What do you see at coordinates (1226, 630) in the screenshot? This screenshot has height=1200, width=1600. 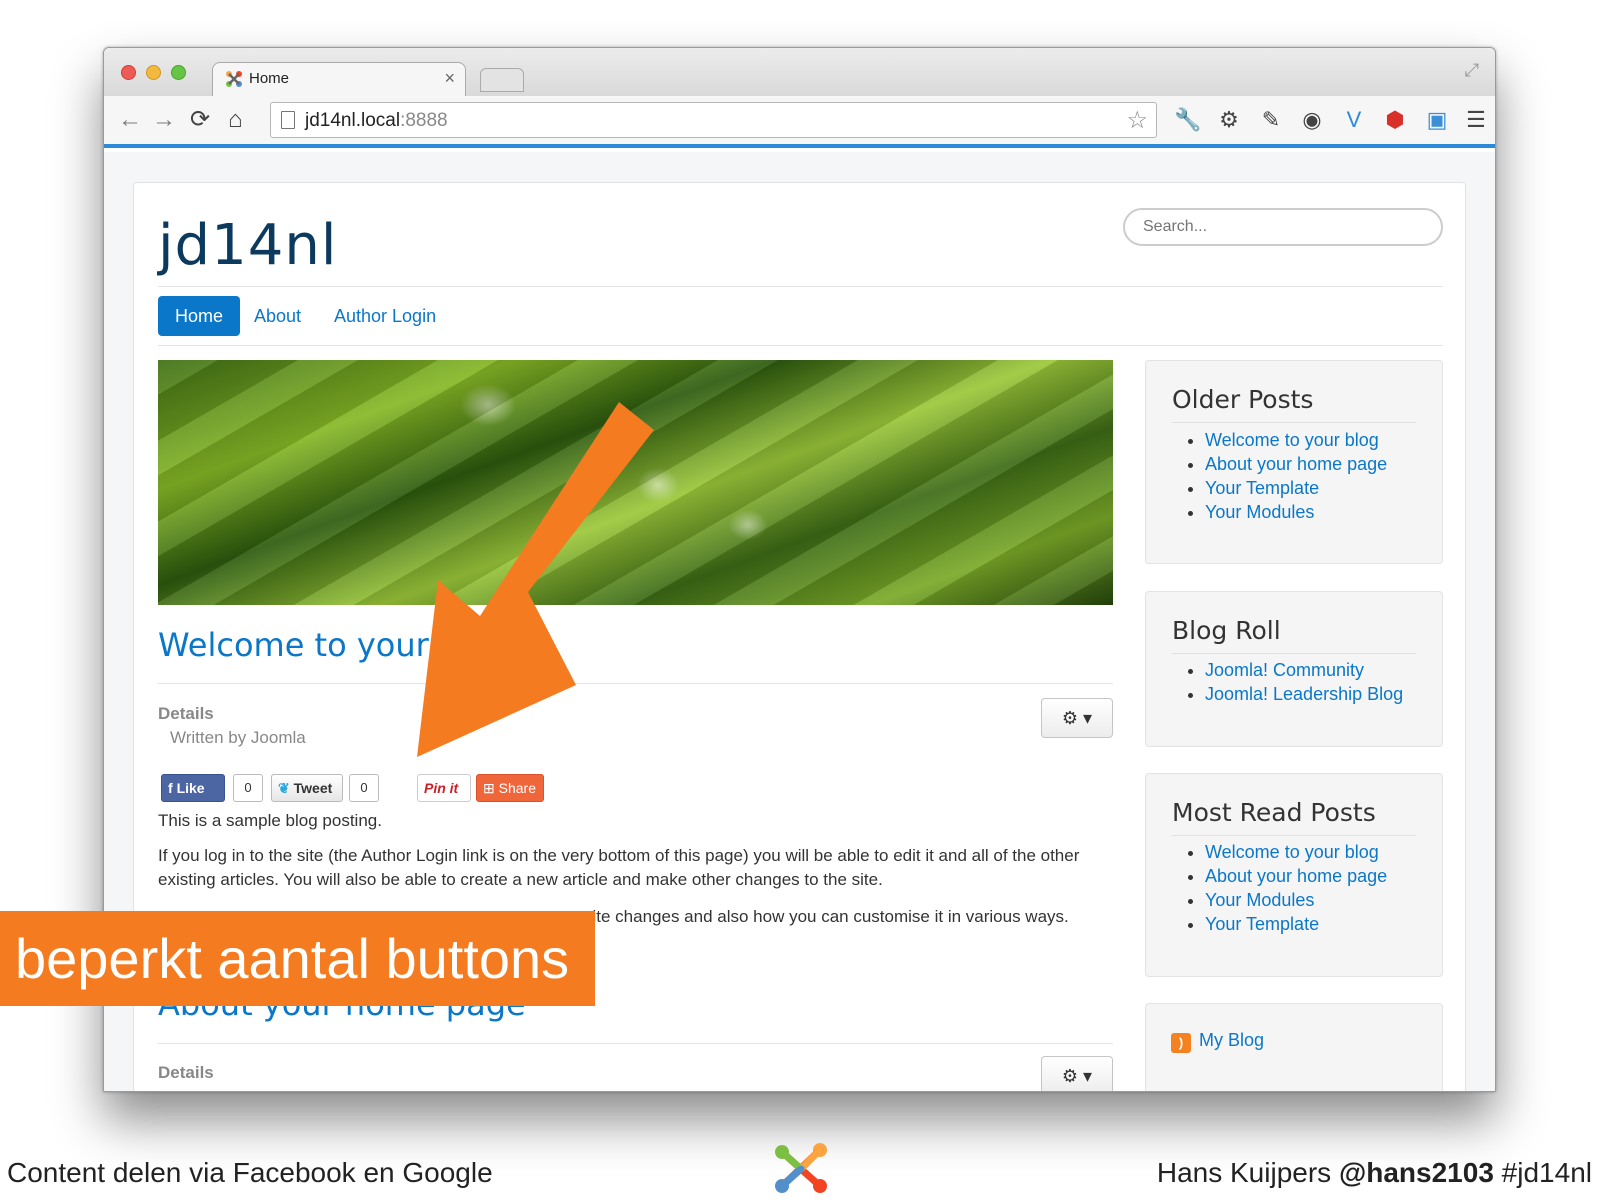 I see `module-title: Blog Roll` at bounding box center [1226, 630].